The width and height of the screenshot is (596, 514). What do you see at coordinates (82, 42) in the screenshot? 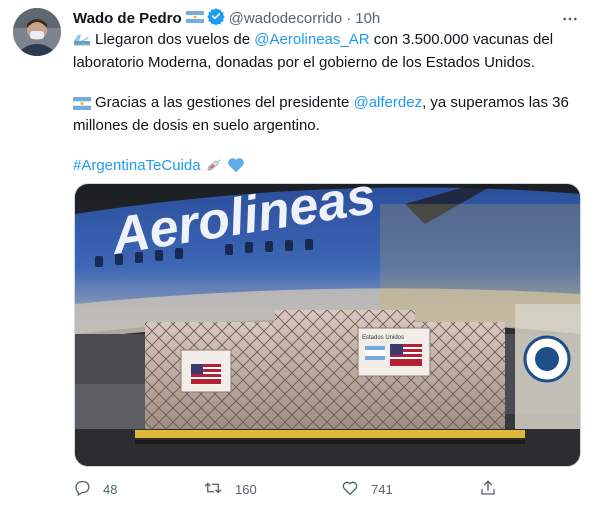
I see `airplane-emoji-icon` at bounding box center [82, 42].